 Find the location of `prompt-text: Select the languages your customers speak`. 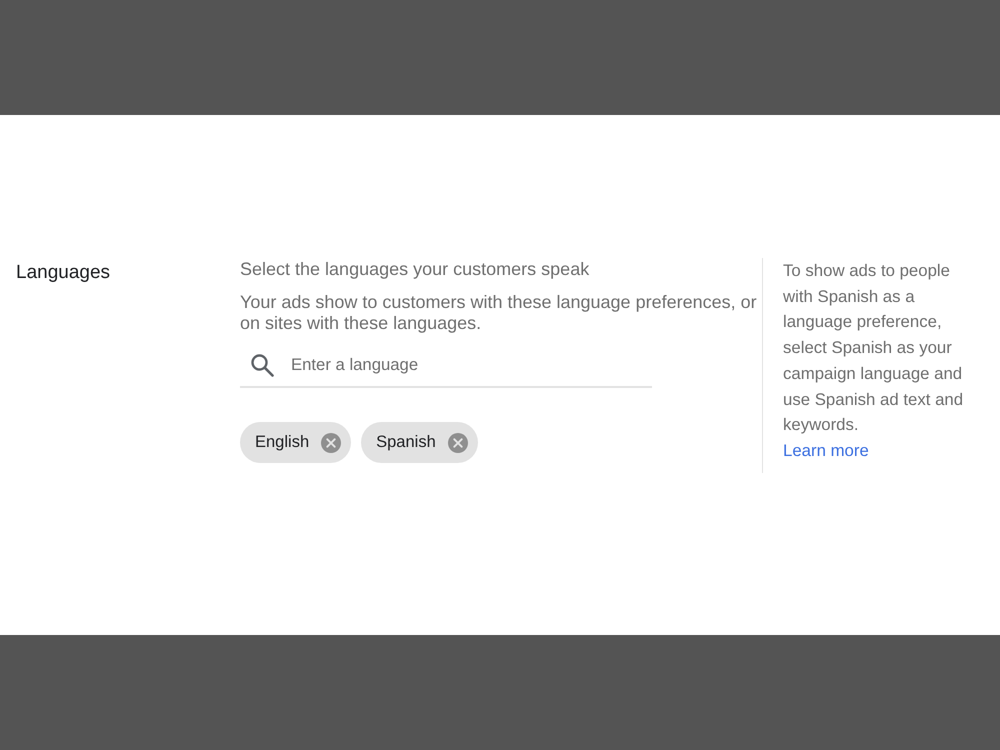

prompt-text: Select the languages your customers speak is located at coordinates (415, 269).